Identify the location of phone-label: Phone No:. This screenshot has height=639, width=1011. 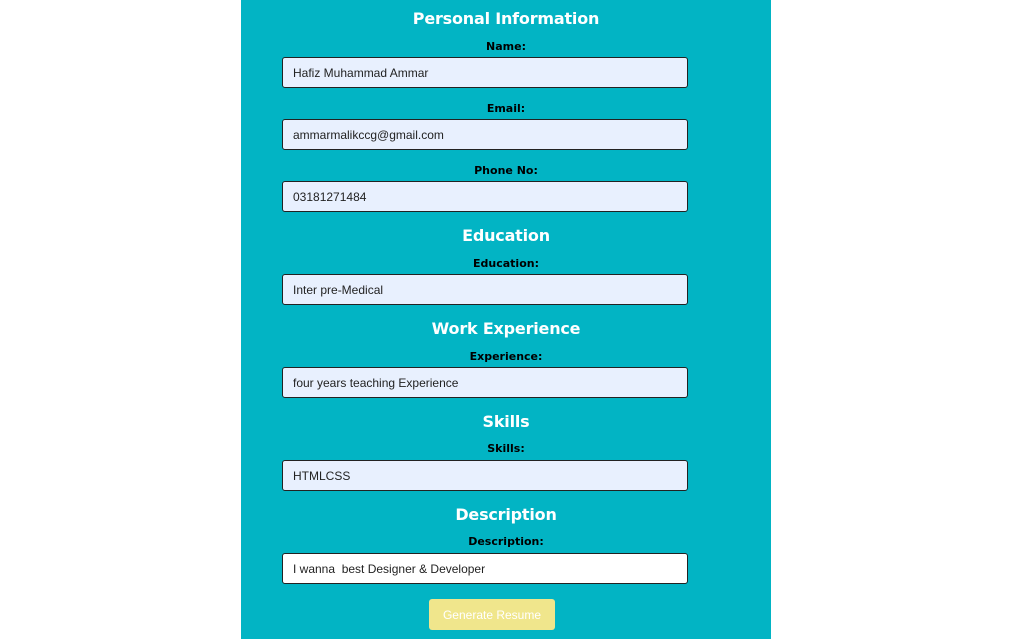
(506, 170).